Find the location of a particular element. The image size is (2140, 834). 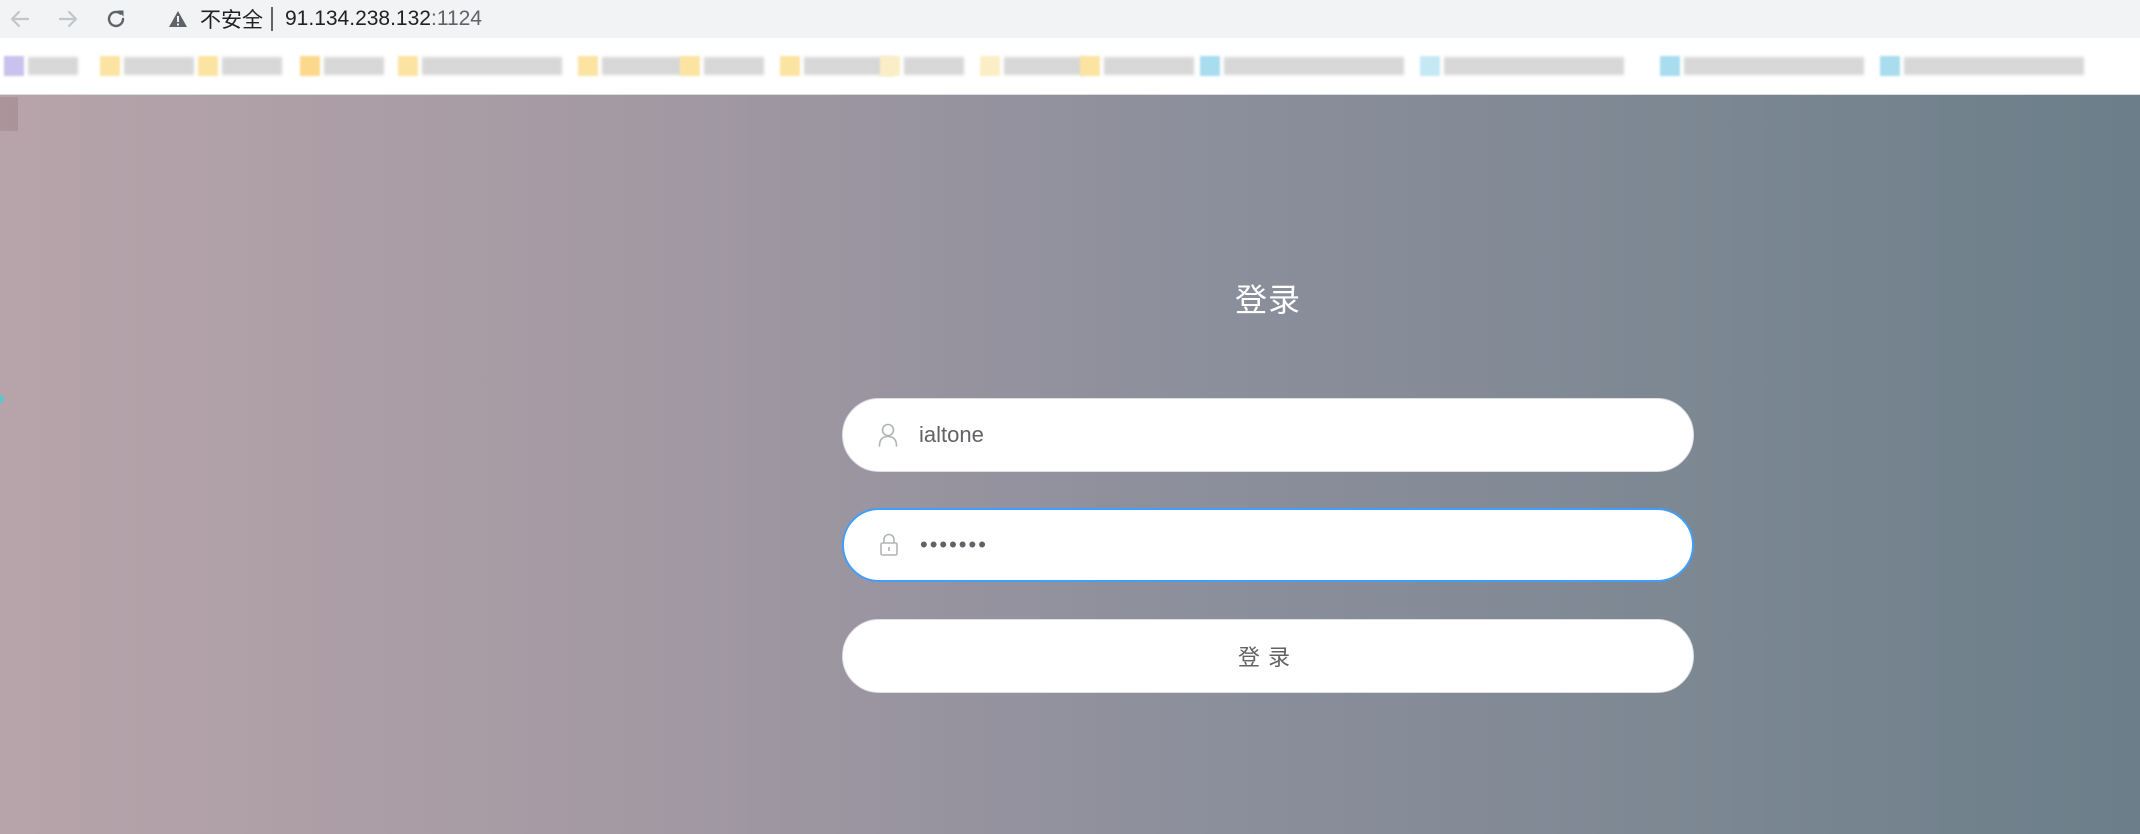

address-separator is located at coordinates (272, 19).